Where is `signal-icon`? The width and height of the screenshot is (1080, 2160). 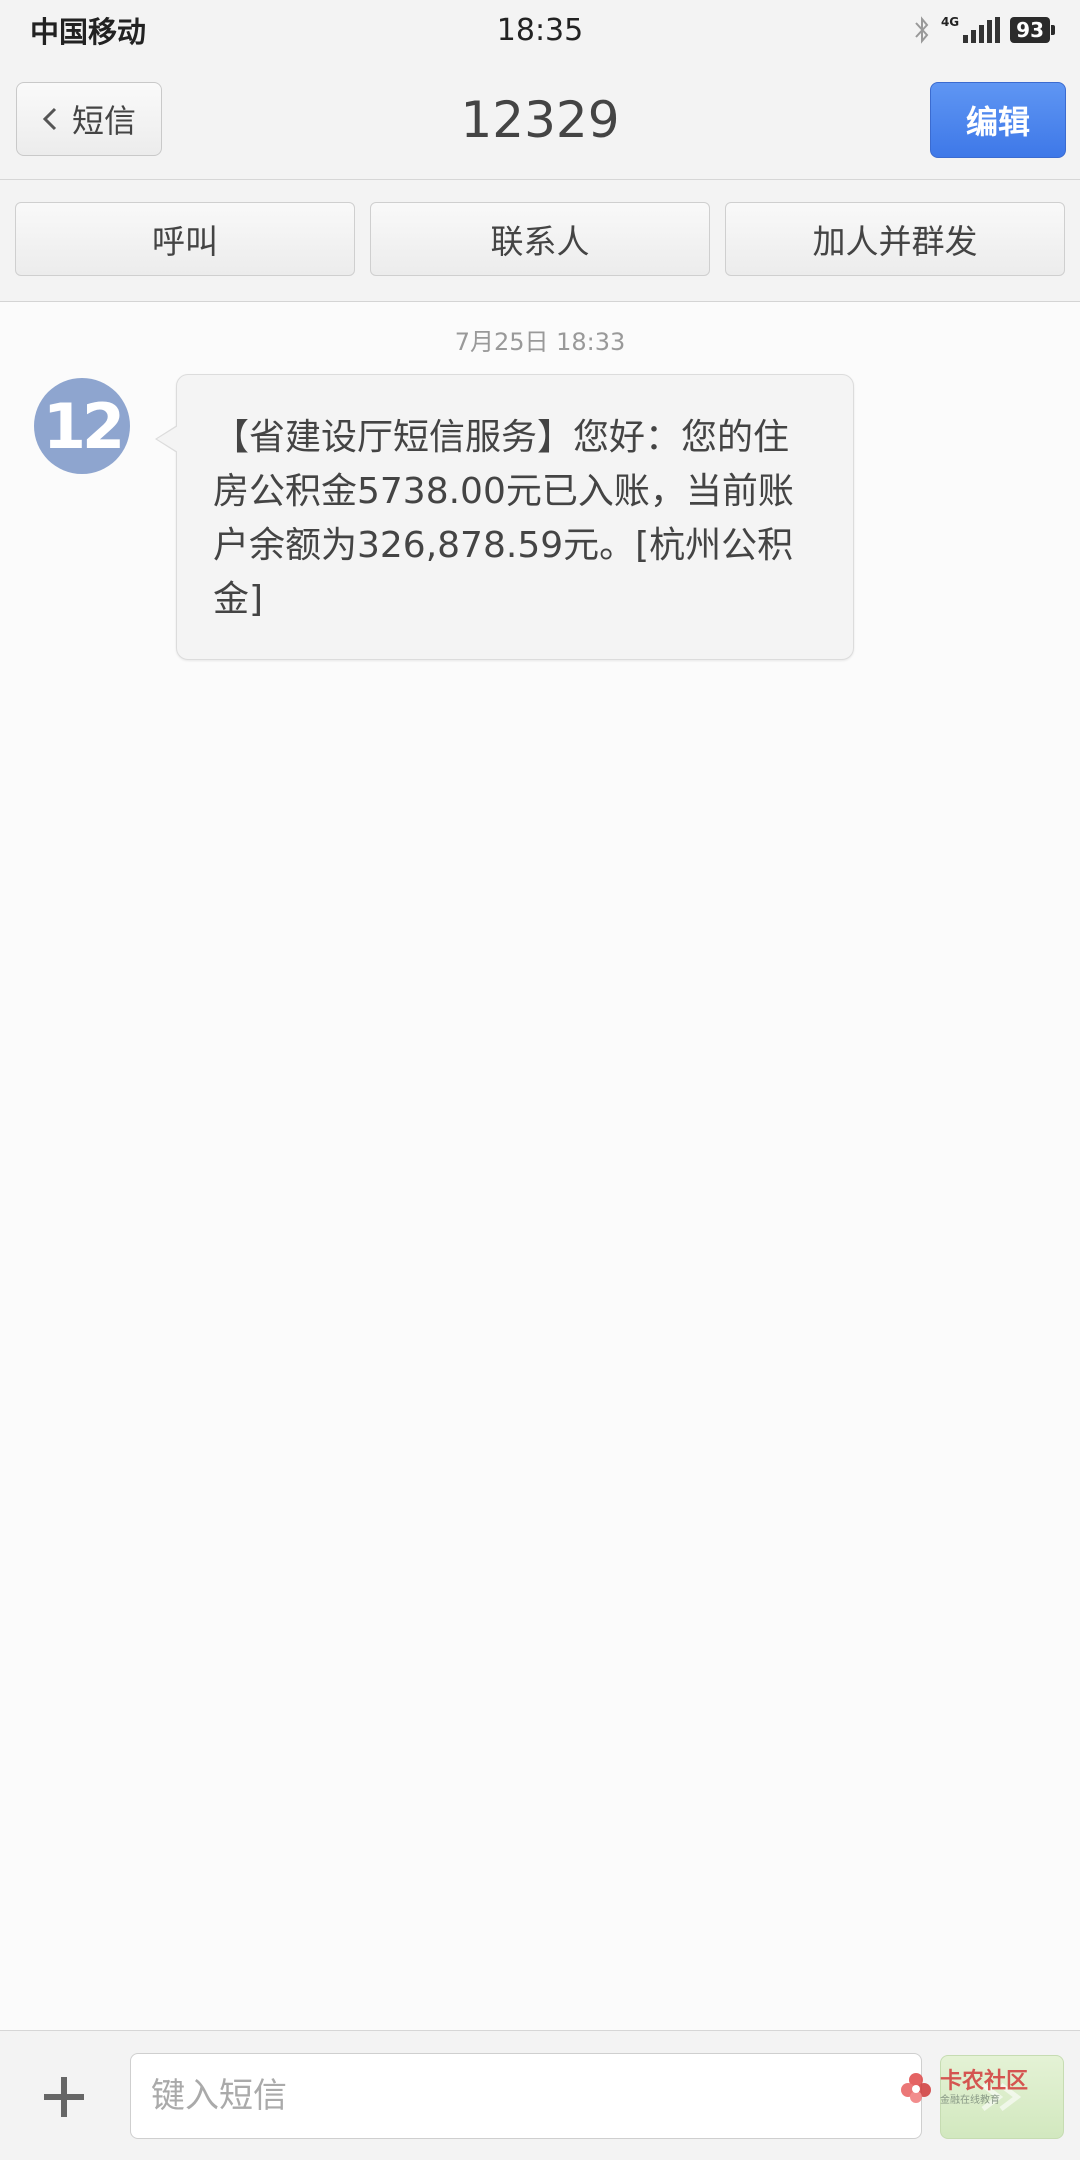 signal-icon is located at coordinates (982, 30).